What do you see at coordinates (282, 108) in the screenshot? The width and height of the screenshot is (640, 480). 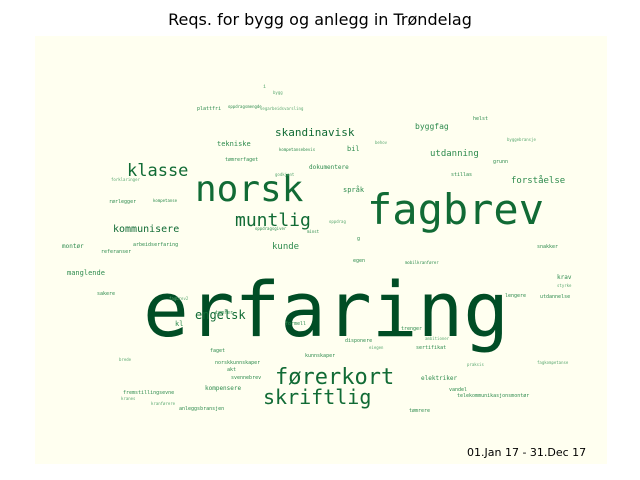 I see `word-61: vegarbeidsvarsling` at bounding box center [282, 108].